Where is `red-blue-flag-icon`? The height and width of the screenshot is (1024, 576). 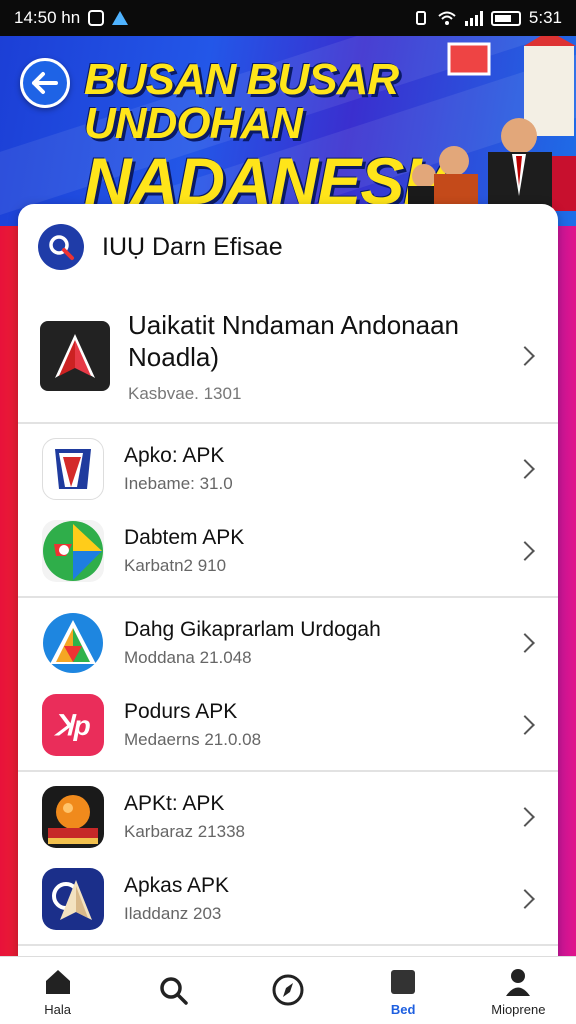
red-blue-flag-icon is located at coordinates (73, 469).